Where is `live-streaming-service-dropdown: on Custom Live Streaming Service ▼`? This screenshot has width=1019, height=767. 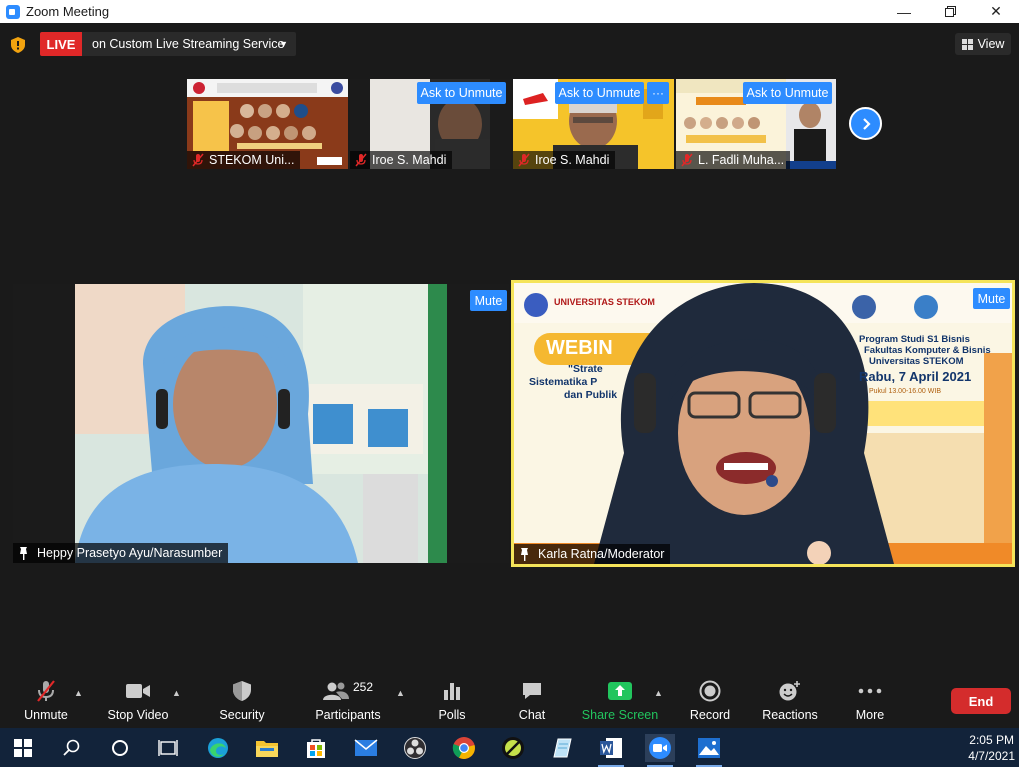
live-streaming-service-dropdown: on Custom Live Streaming Service ▼ is located at coordinates (189, 44).